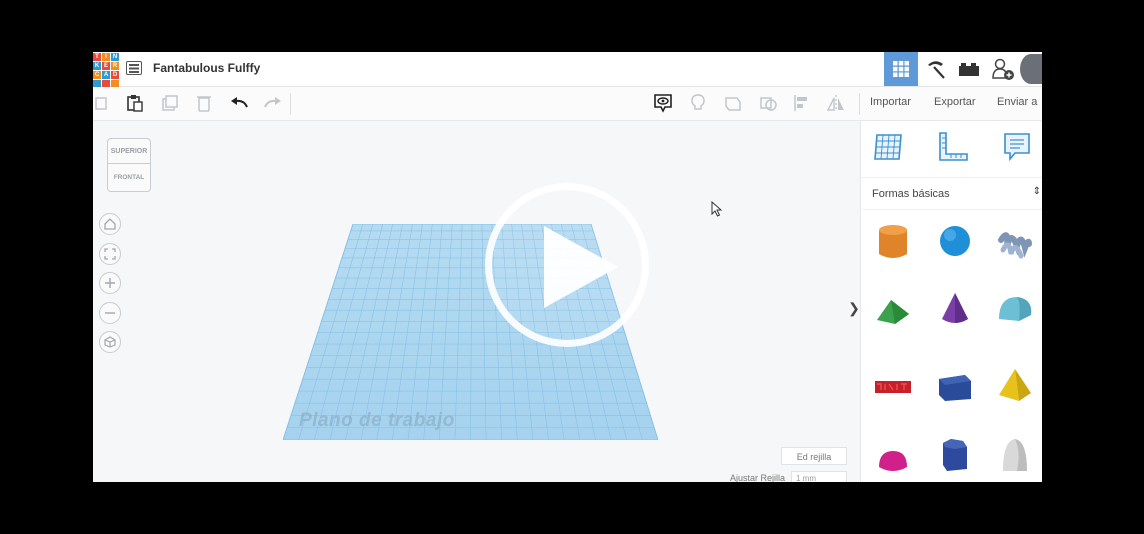 The width and height of the screenshot is (1144, 534). I want to click on align-icon, so click(800, 103).